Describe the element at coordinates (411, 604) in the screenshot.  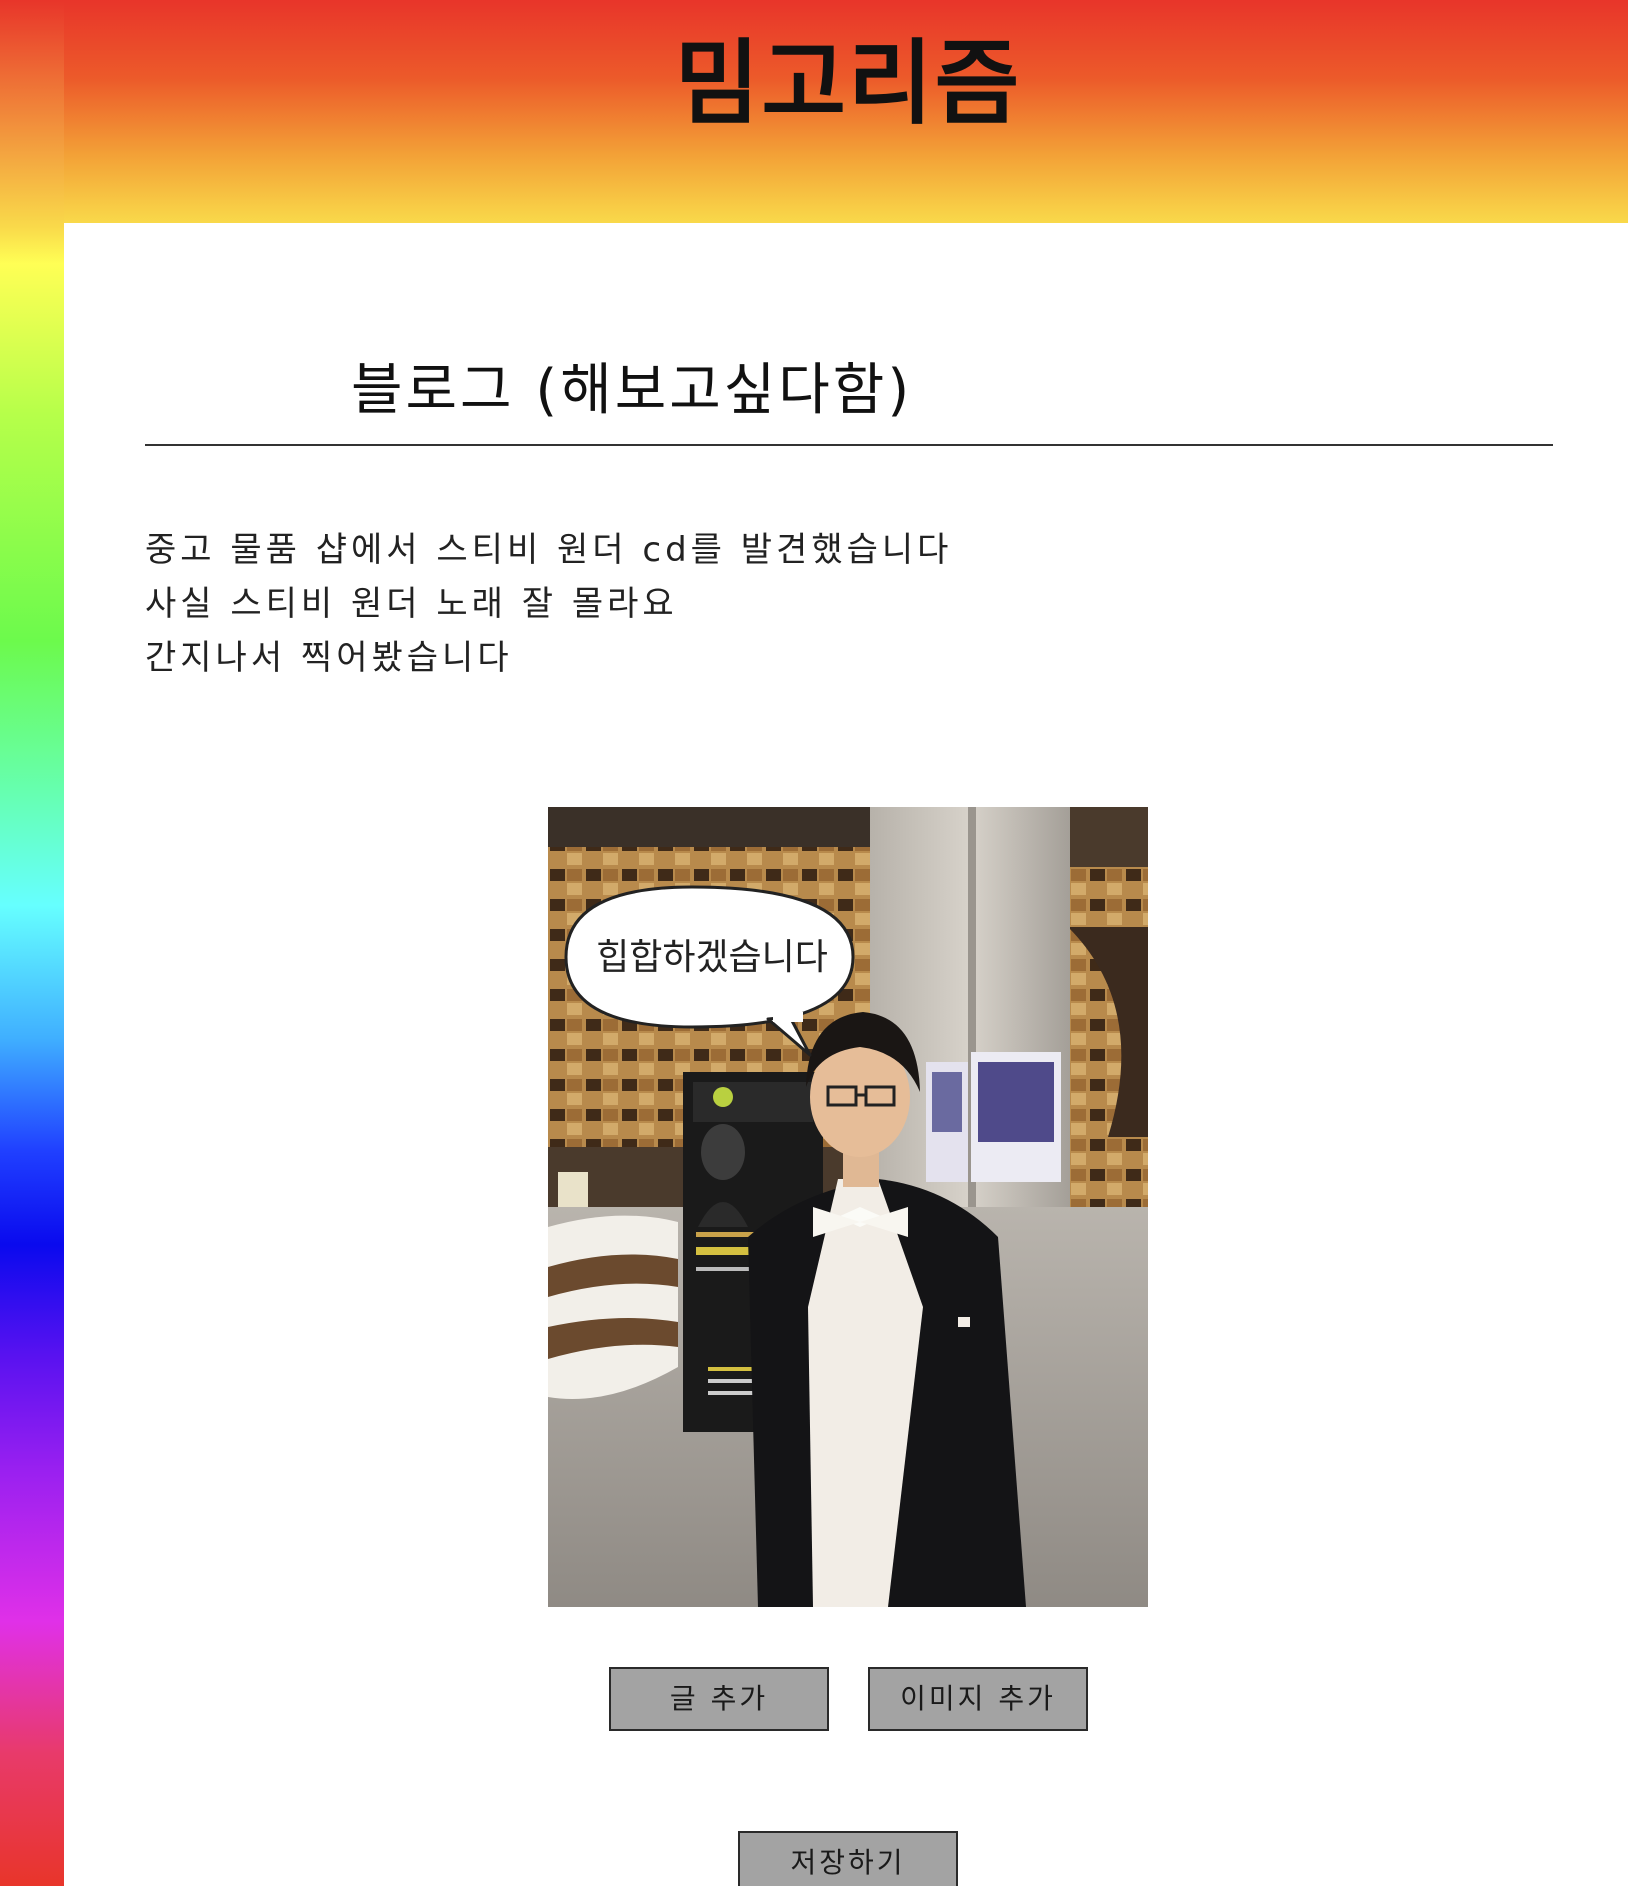
I see `post-body-line-2: 사실 스티비 원더 노래 잘 몰라요` at that location.